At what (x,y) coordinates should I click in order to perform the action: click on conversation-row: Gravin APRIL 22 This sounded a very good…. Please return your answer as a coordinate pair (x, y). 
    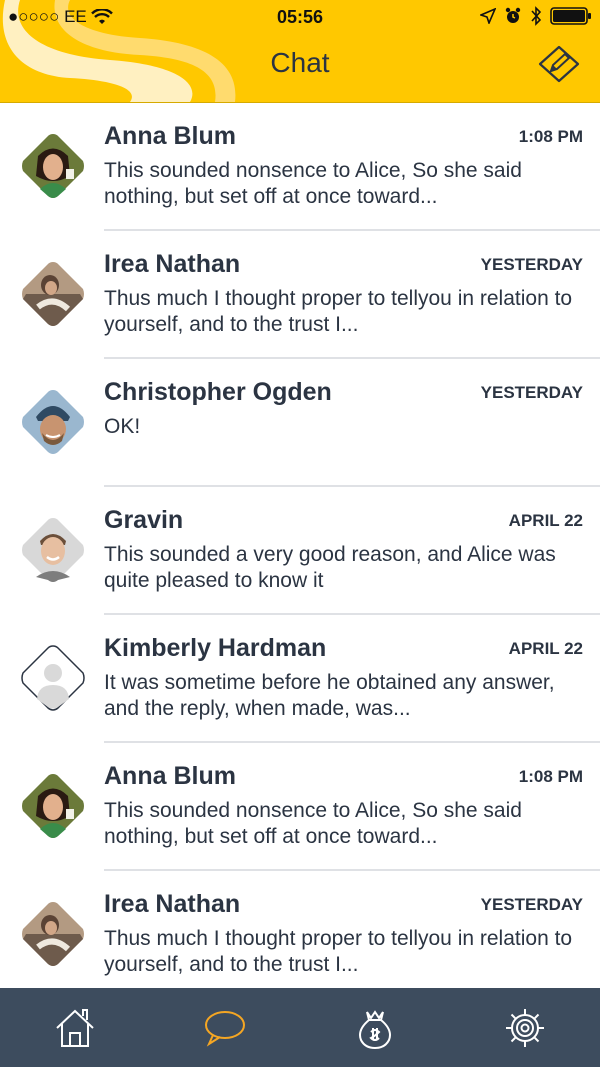
    Looking at the image, I should click on (300, 551).